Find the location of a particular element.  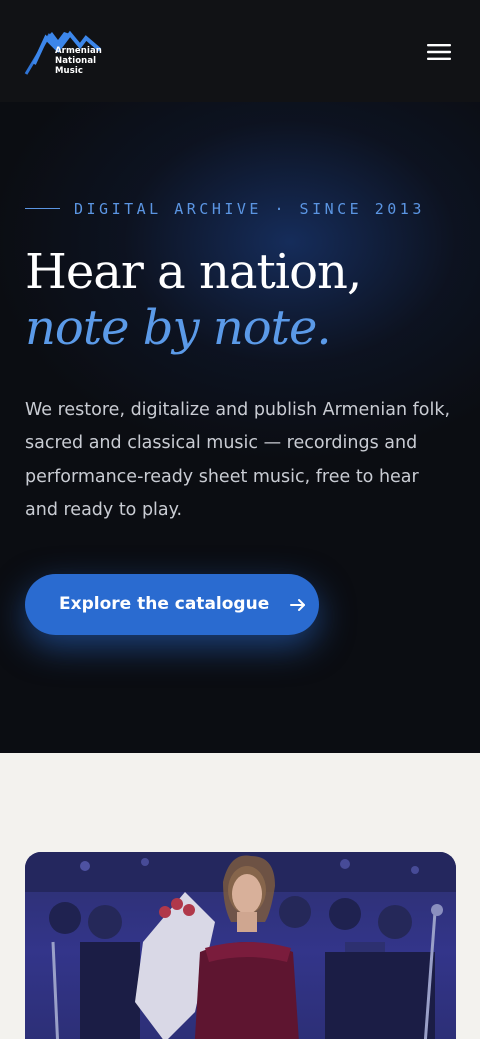

logo-wordmark: Armenian National Music is located at coordinates (78, 61).